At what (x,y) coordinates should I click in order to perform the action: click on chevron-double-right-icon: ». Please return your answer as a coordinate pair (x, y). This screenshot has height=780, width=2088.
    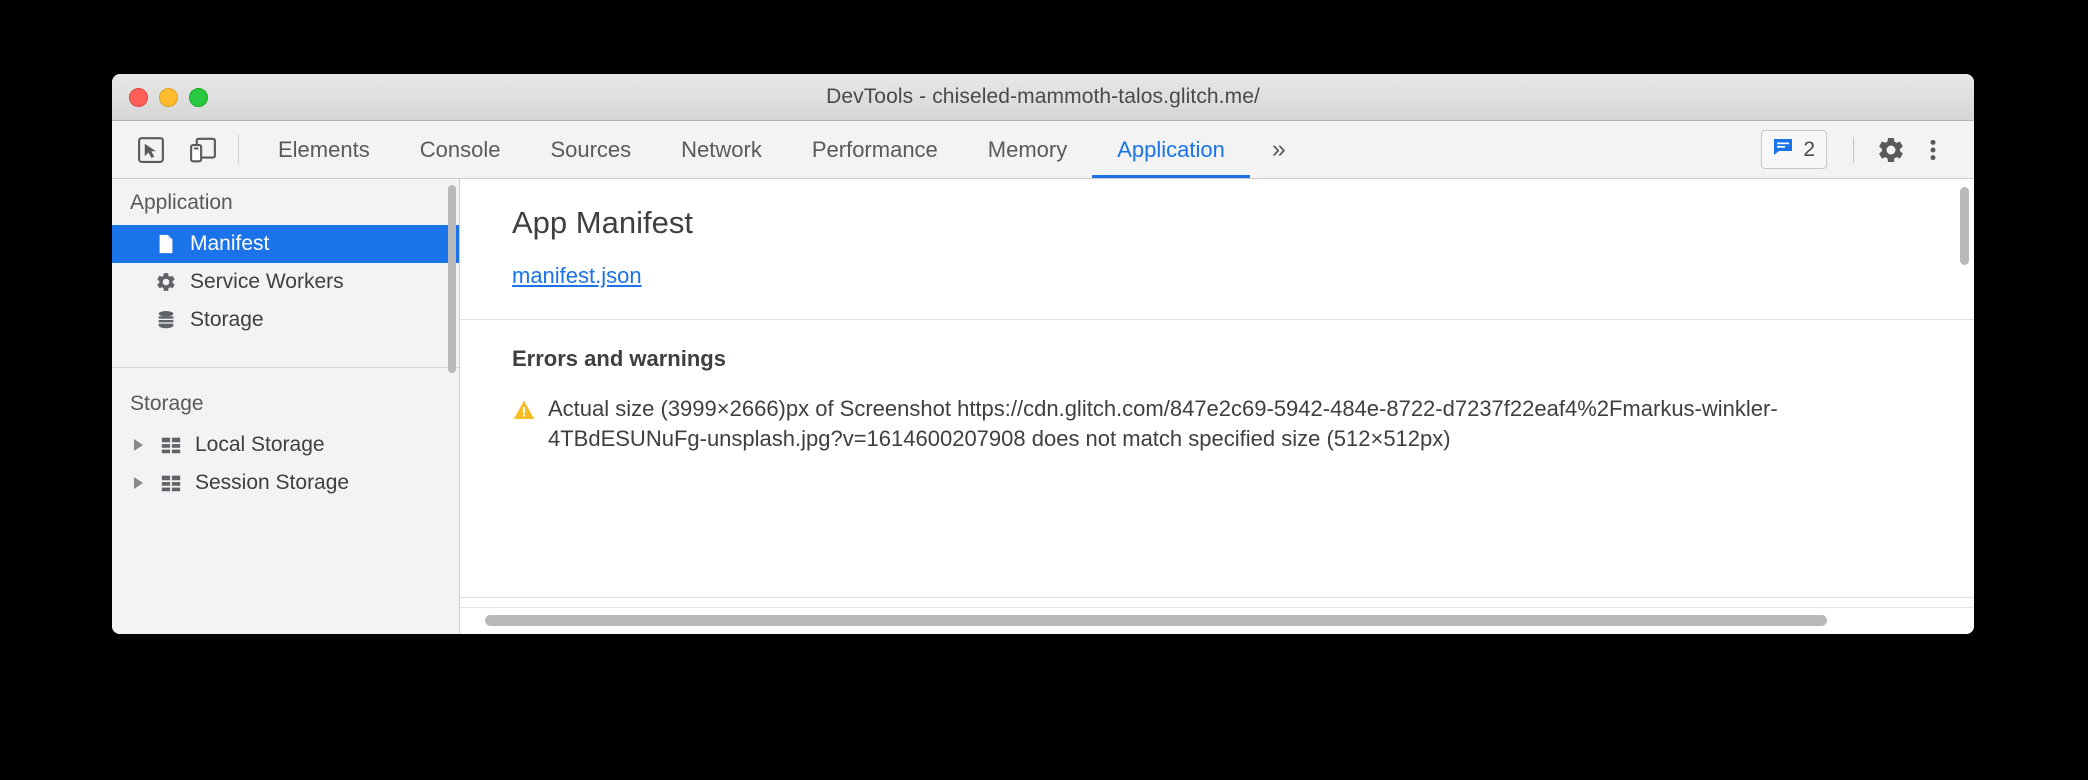
    Looking at the image, I should click on (1278, 149).